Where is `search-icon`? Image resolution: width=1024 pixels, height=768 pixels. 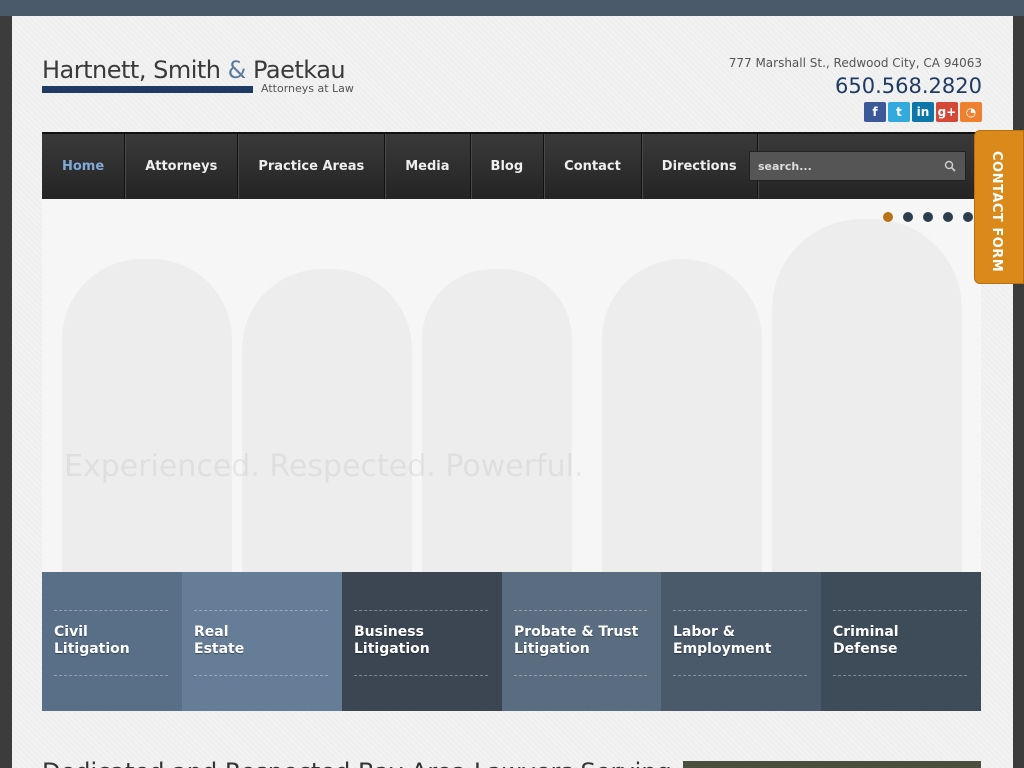 search-icon is located at coordinates (950, 166).